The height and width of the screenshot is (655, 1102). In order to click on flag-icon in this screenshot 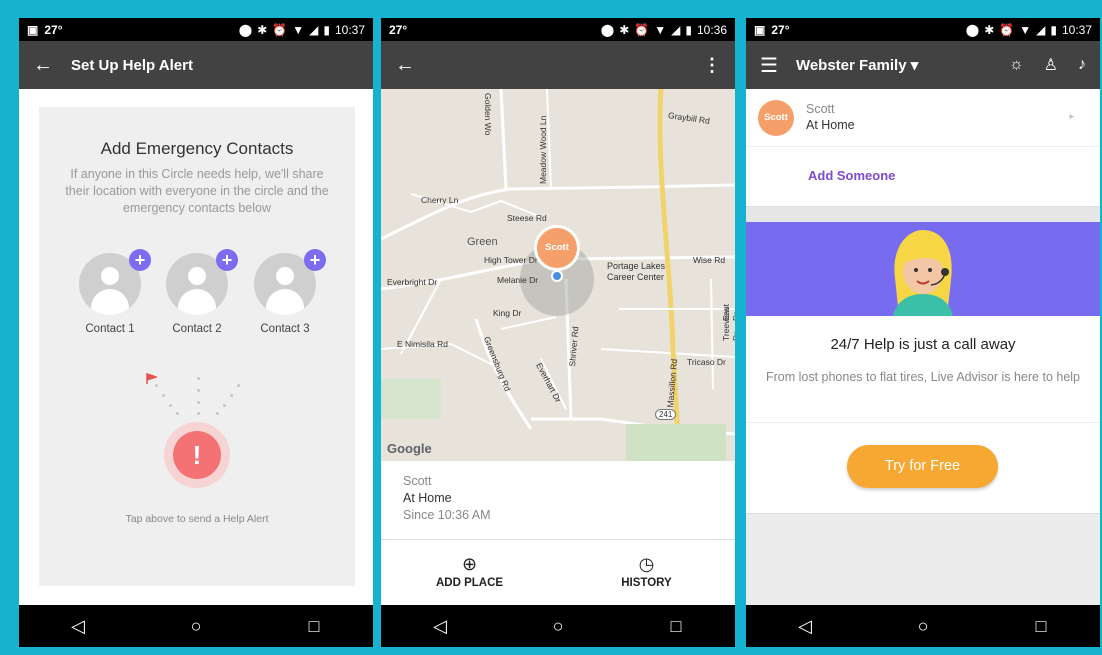, I will do `click(151, 378)`.